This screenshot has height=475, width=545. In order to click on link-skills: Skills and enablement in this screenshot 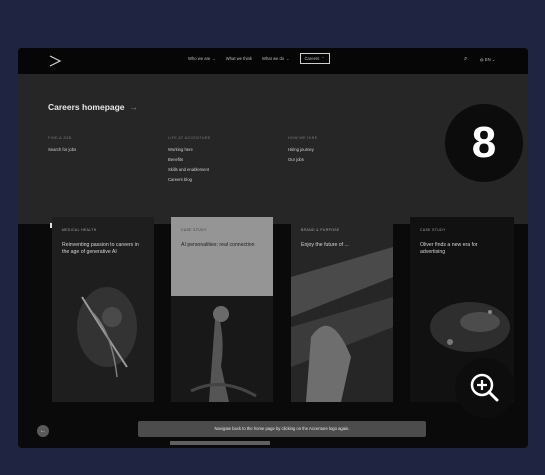, I will do `click(189, 169)`.